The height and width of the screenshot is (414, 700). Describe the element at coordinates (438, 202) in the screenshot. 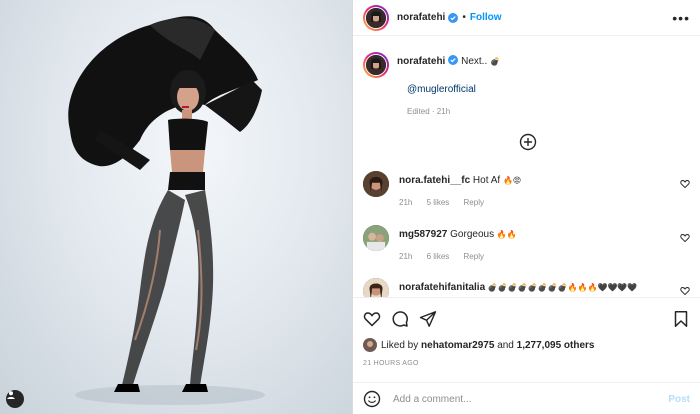

I see `comment-likes: 5 likes` at that location.